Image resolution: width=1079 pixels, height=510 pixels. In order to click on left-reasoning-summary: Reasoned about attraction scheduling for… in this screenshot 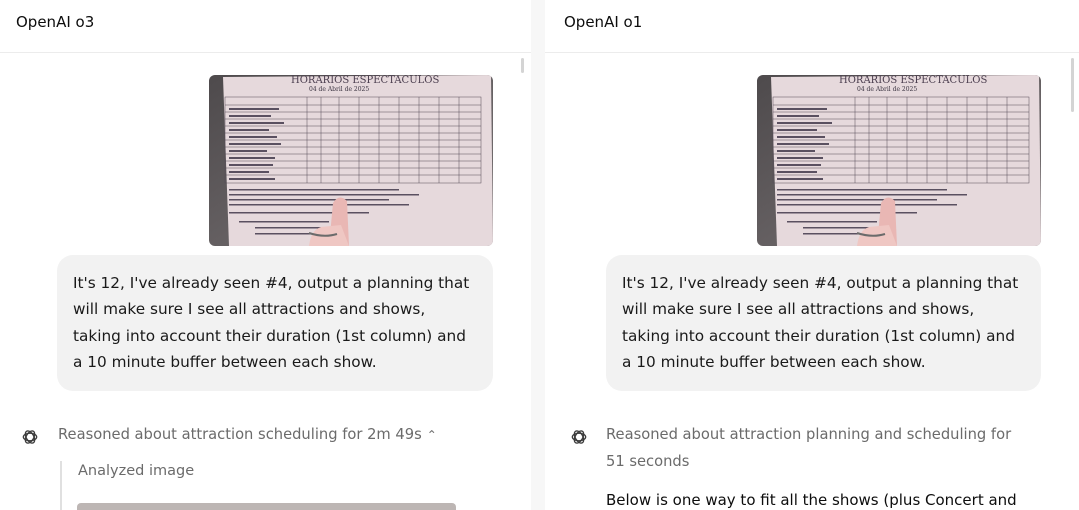, I will do `click(278, 435)`.